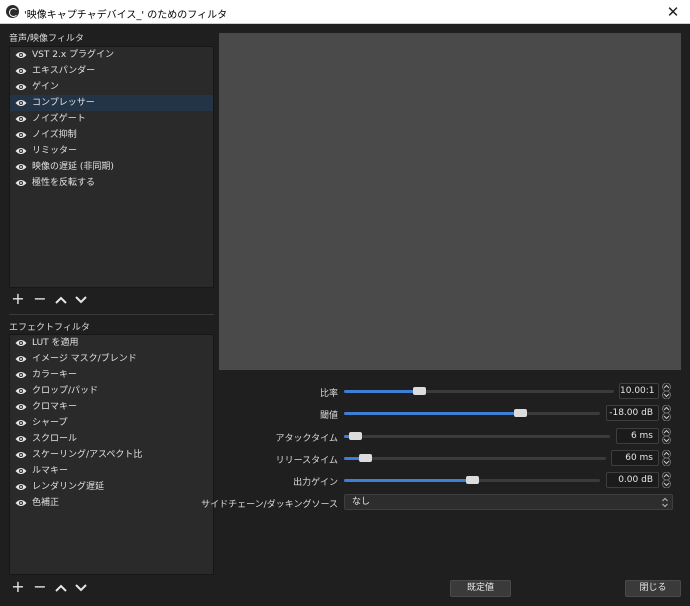 This screenshot has height=606, width=690. What do you see at coordinates (111, 151) in the screenshot?
I see `audio-video-filter-item: リミッター` at bounding box center [111, 151].